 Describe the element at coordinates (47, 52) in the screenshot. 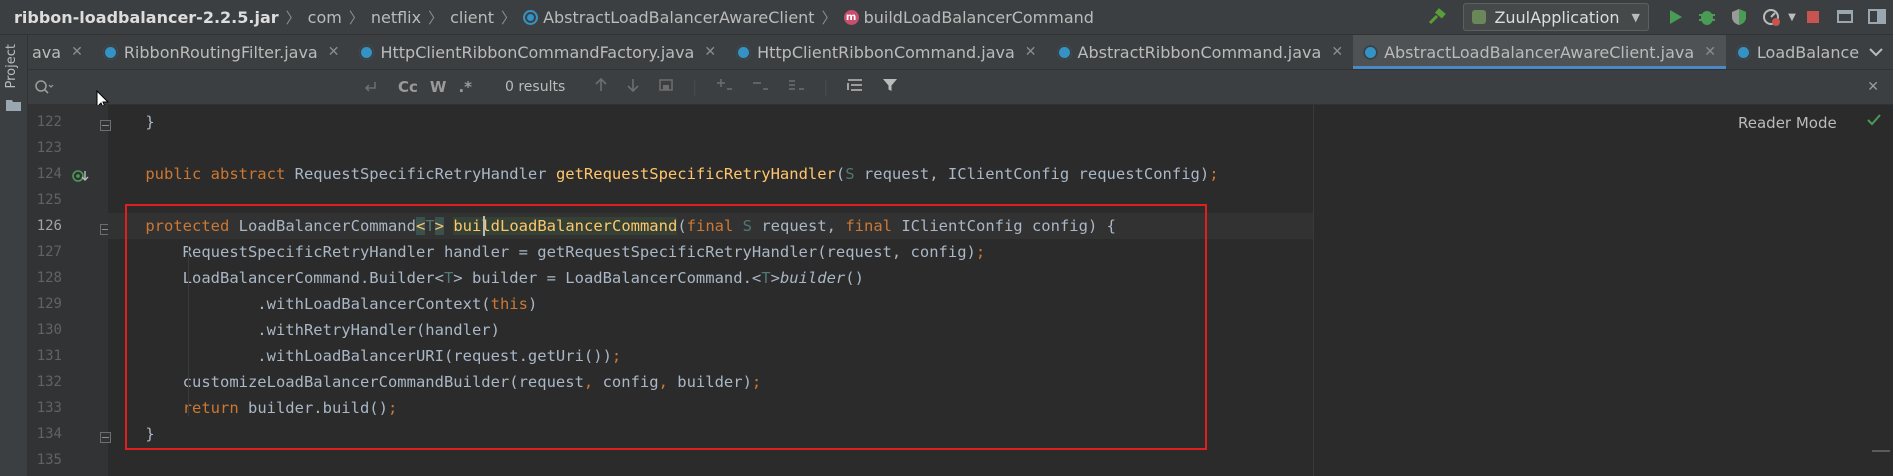

I see `tab-label: ava` at that location.